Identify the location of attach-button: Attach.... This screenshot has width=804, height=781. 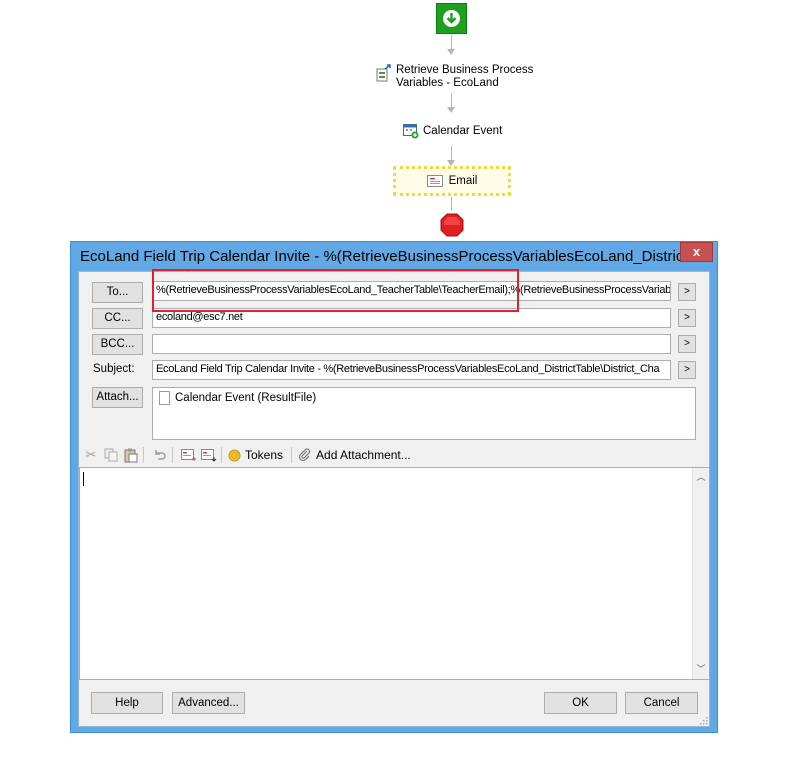
(117, 397).